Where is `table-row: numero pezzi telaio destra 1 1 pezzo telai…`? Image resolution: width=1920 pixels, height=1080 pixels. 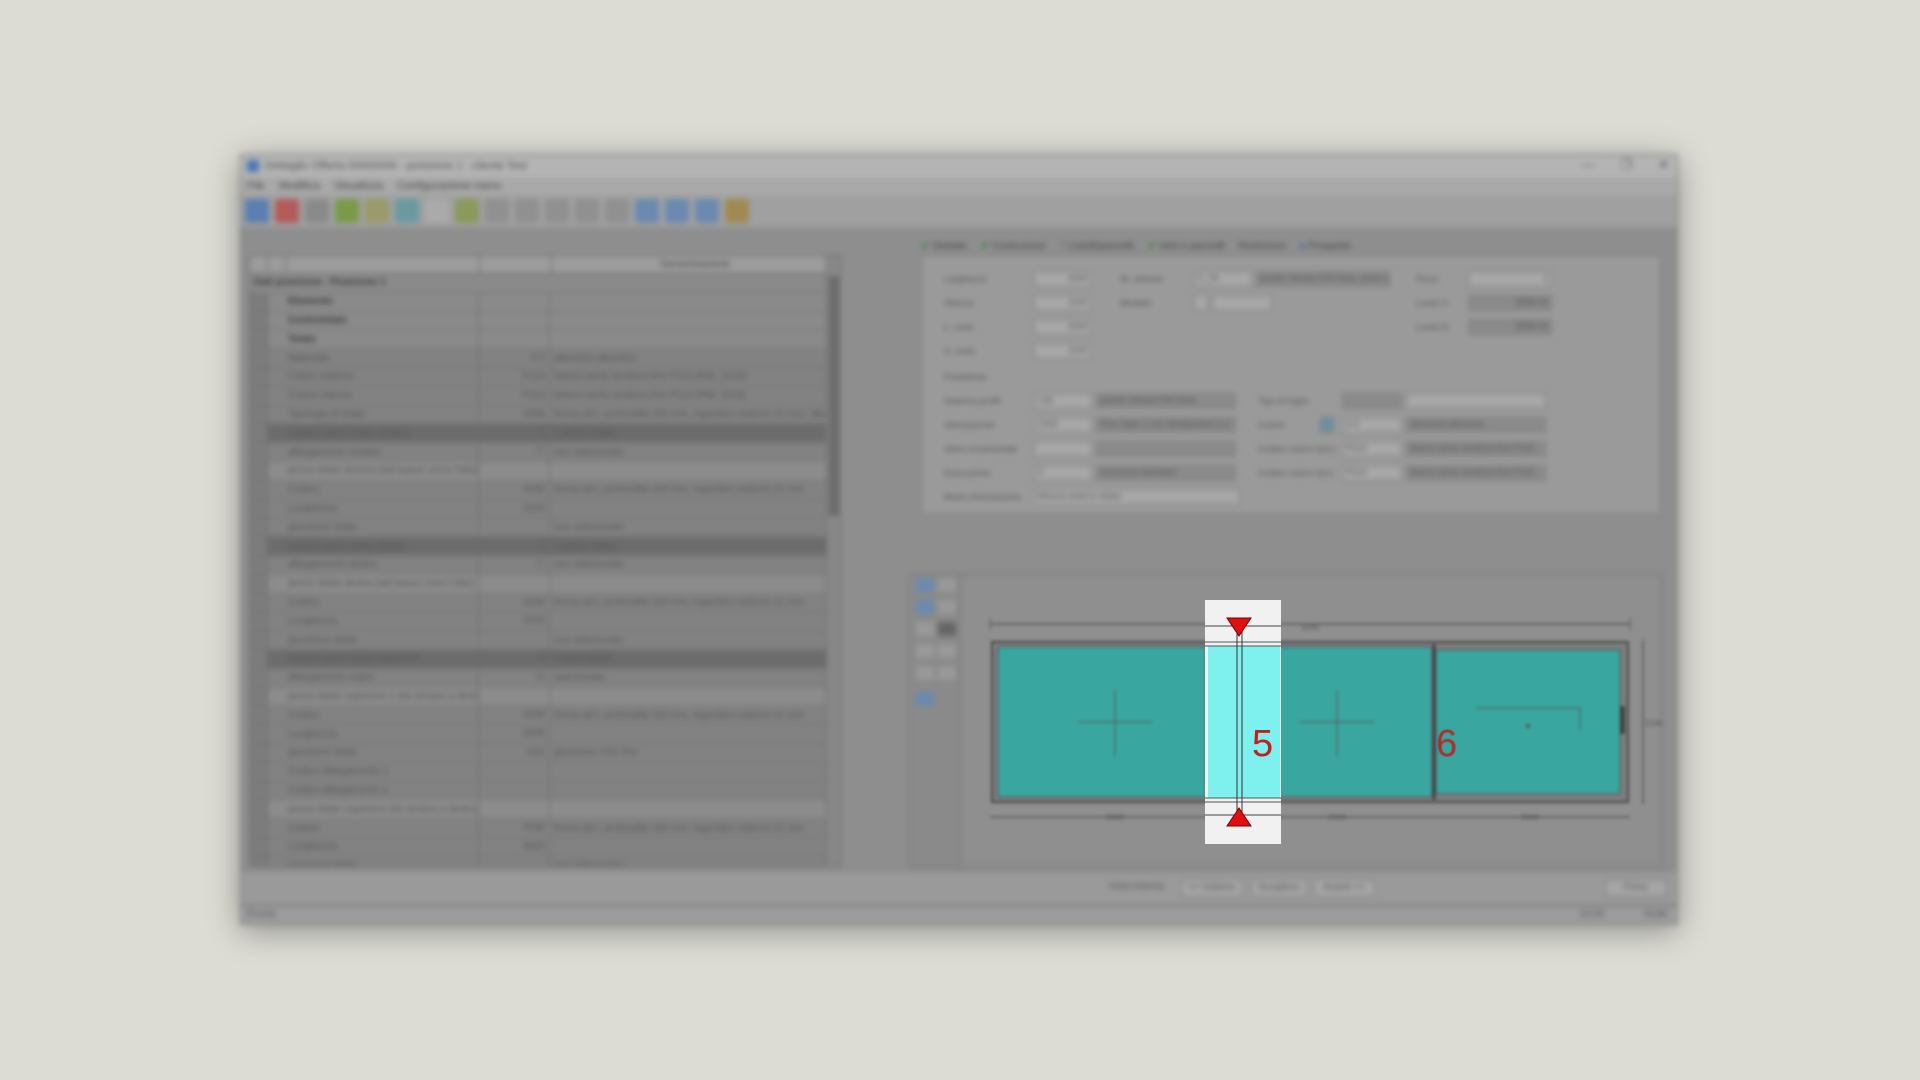
table-row: numero pezzi telaio destra 1 1 pezzo telai… is located at coordinates (545, 546).